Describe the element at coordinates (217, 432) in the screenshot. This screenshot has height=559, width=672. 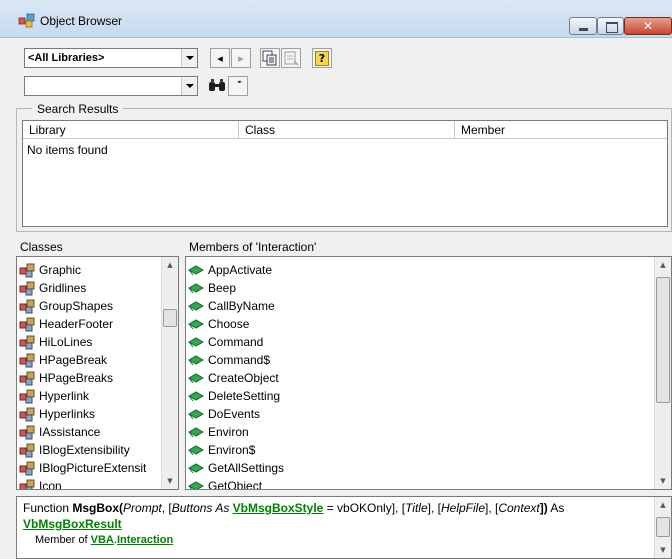
I see `member-item: Environ` at that location.